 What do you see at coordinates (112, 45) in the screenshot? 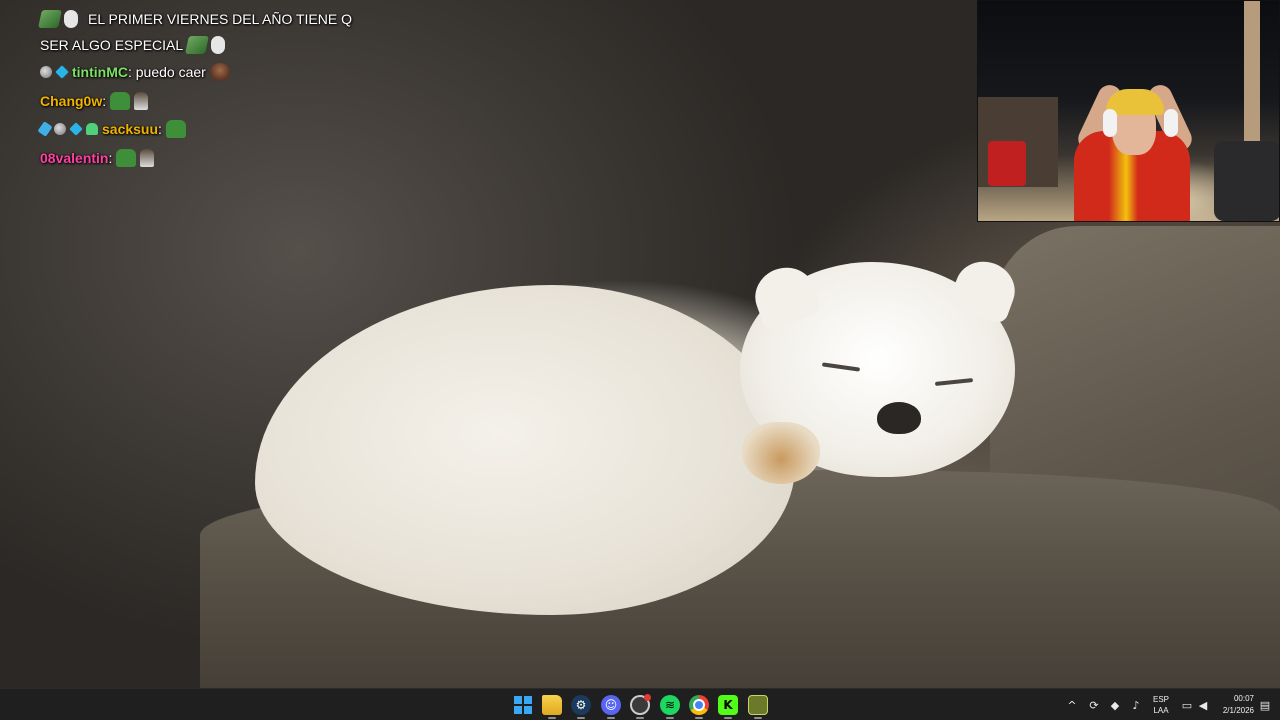
I see `chat-message-text: SER ALGO ESPECIAL` at bounding box center [112, 45].